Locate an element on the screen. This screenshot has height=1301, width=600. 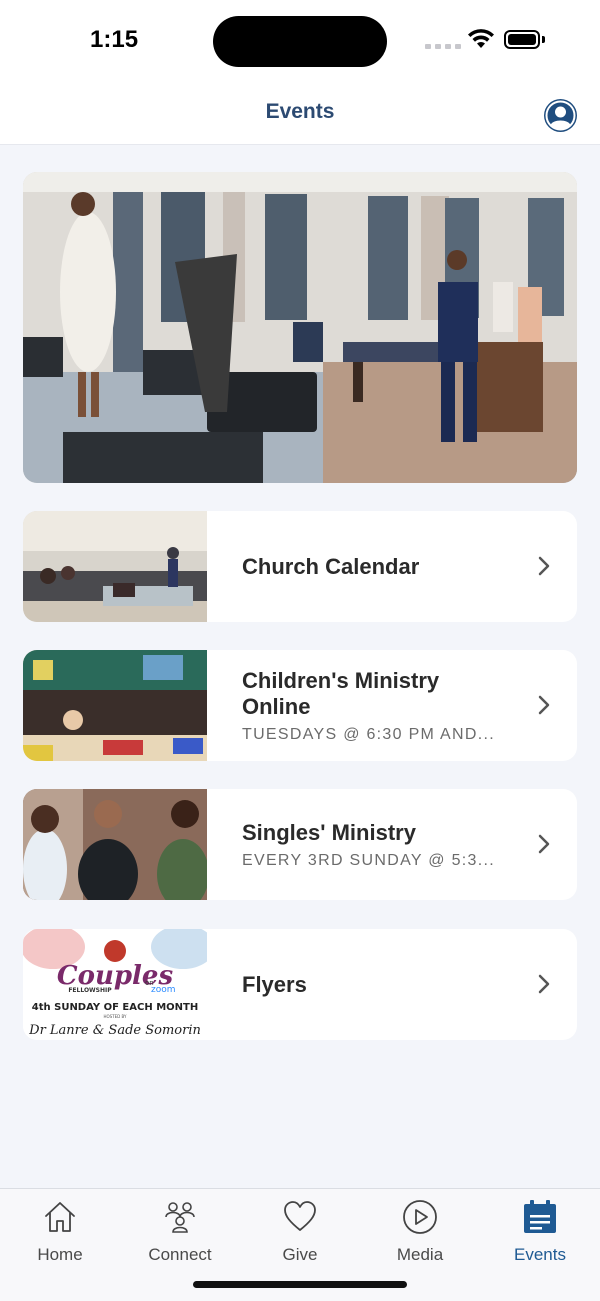
event-title: Singles' Ministry is located at coordinates (329, 832).